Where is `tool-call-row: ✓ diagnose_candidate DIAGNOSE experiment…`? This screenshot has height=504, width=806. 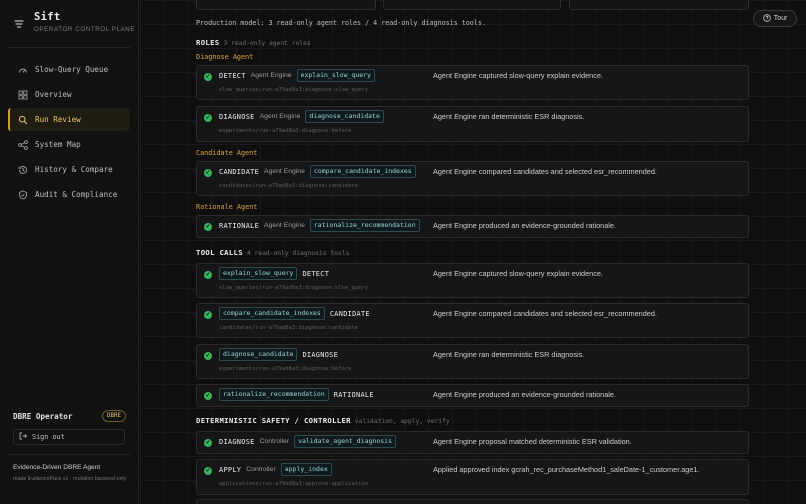
tool-call-row: ✓ diagnose_candidate DIAGNOSE experiment… is located at coordinates (472, 361).